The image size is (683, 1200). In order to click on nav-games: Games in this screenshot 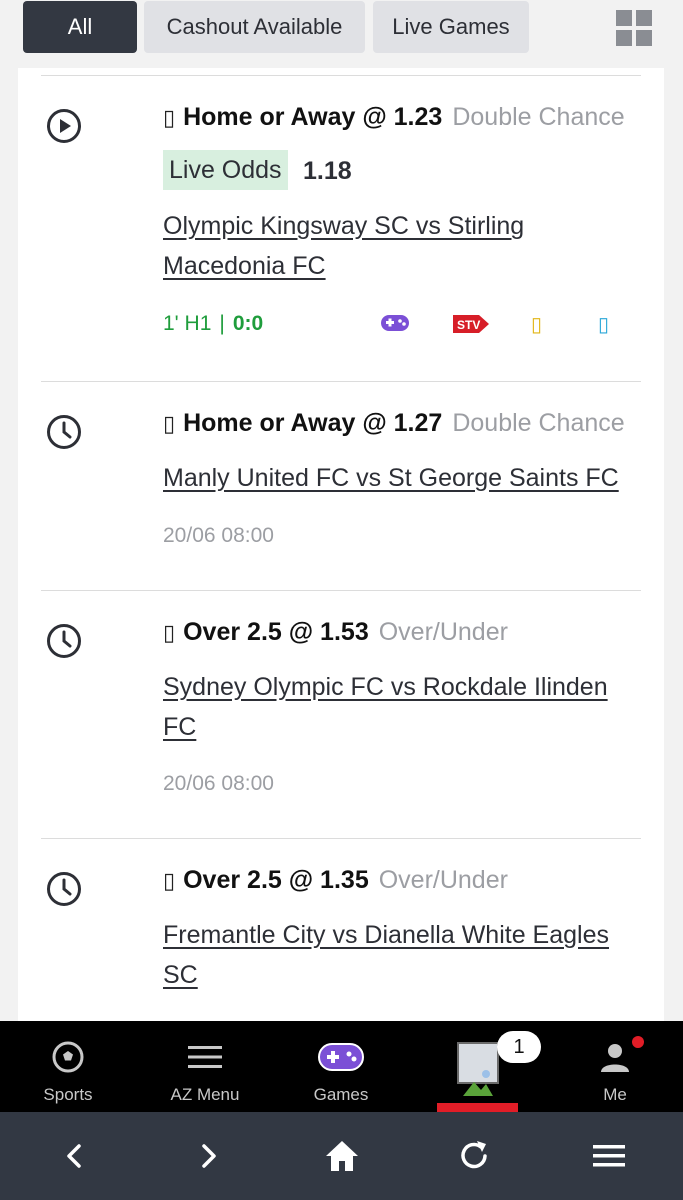, I will do `click(341, 1067)`.